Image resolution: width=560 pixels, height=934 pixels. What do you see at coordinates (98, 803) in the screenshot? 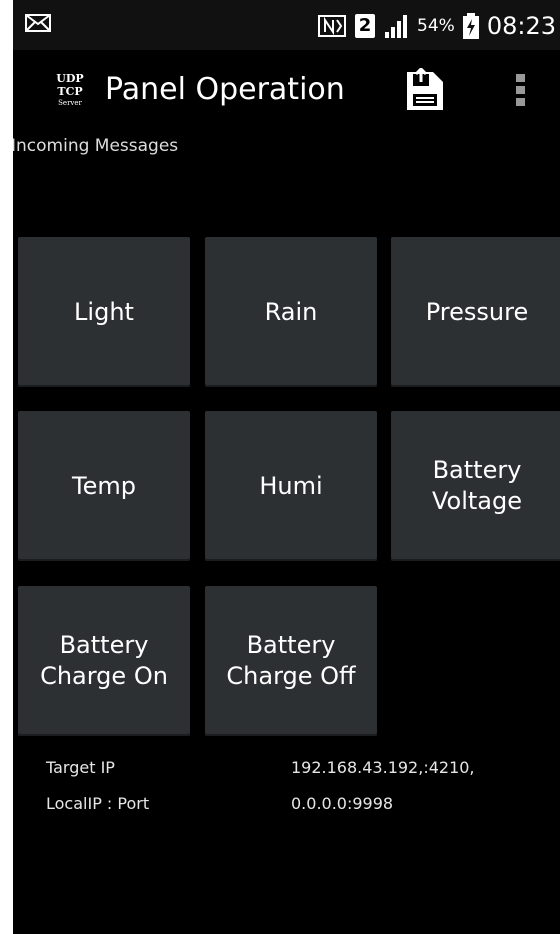
I see `local-ip-port-label: LocalIP : Port` at bounding box center [98, 803].